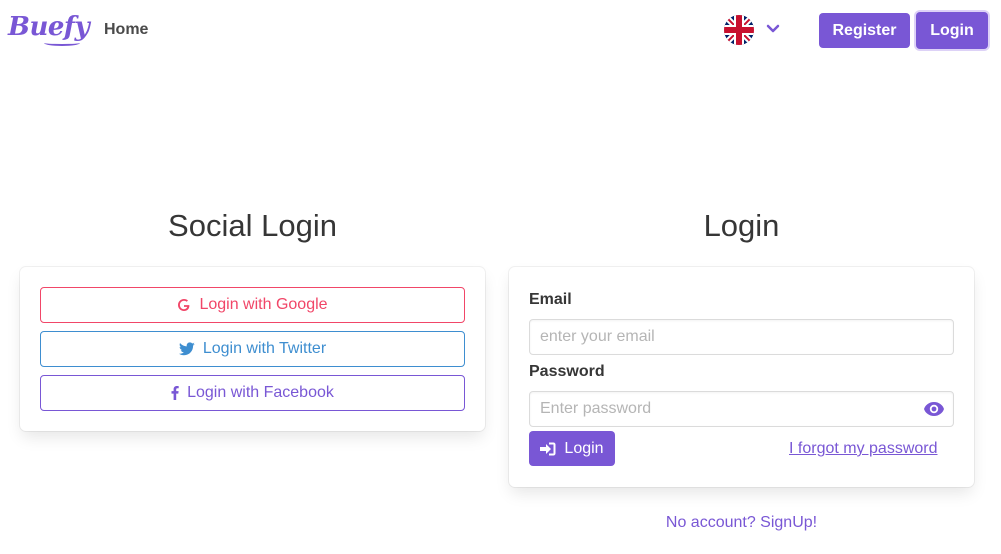 The image size is (1001, 554). I want to click on uk-flag-icon, so click(739, 30).